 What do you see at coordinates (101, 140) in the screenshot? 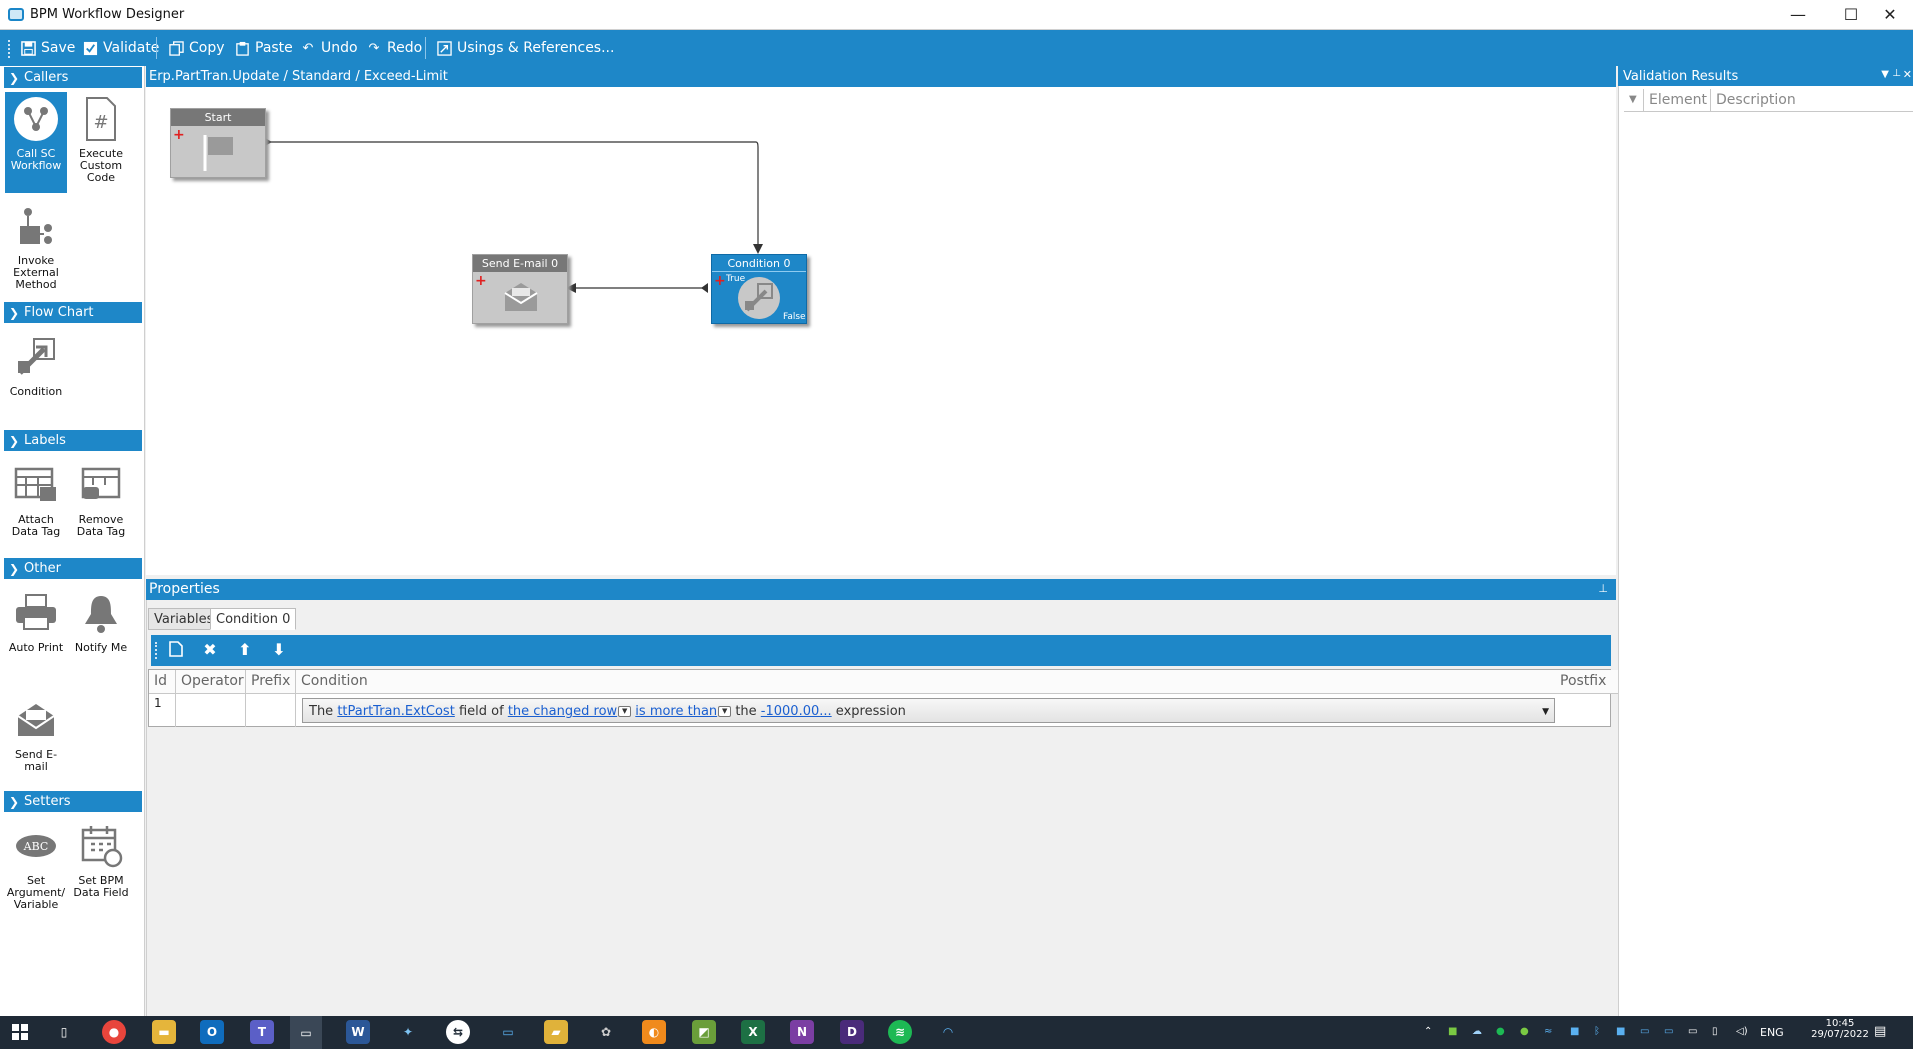
I see `tool-execute-custom-code: # Execute Custom Code` at bounding box center [101, 140].